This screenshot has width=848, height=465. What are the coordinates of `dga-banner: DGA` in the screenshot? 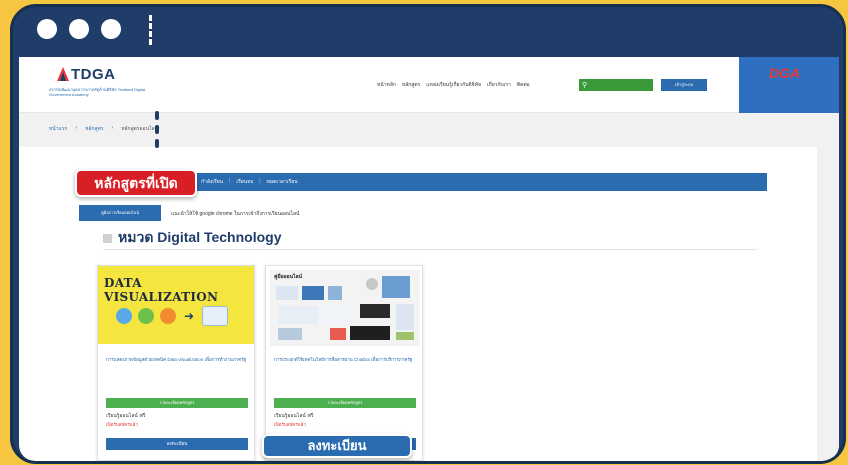 It's located at (789, 85).